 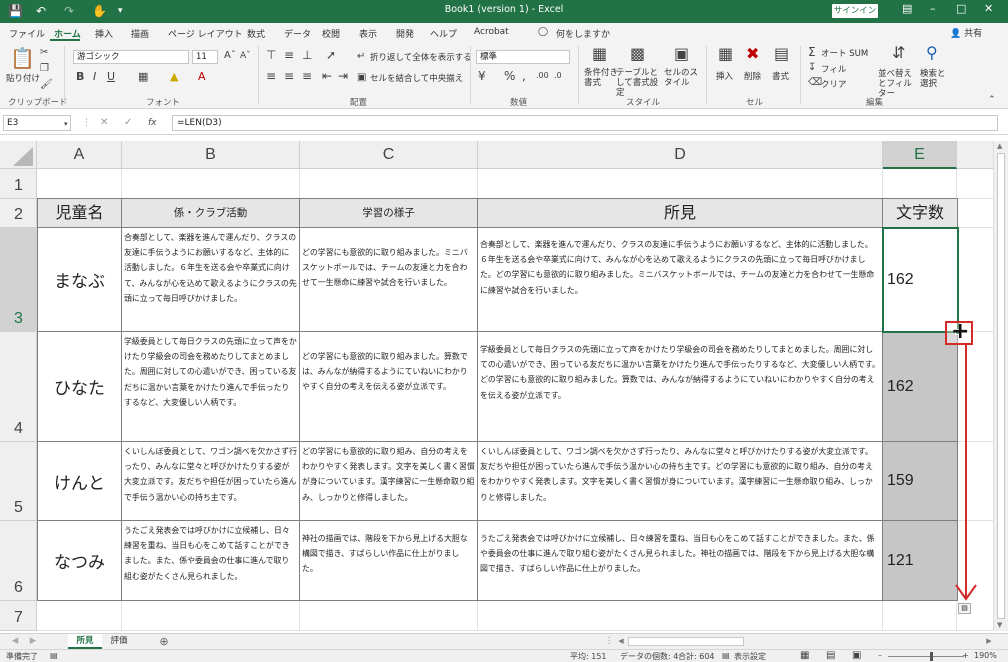 I want to click on column-header-b: B, so click(x=211, y=155).